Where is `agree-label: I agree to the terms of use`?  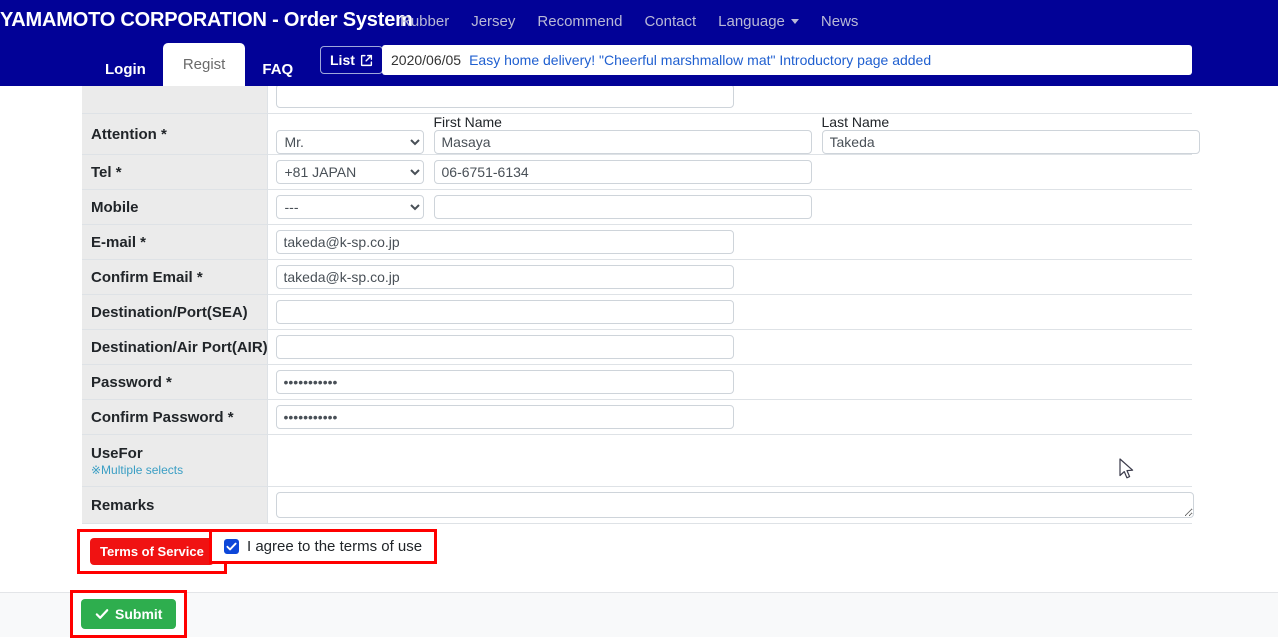
agree-label: I agree to the terms of use is located at coordinates (335, 546).